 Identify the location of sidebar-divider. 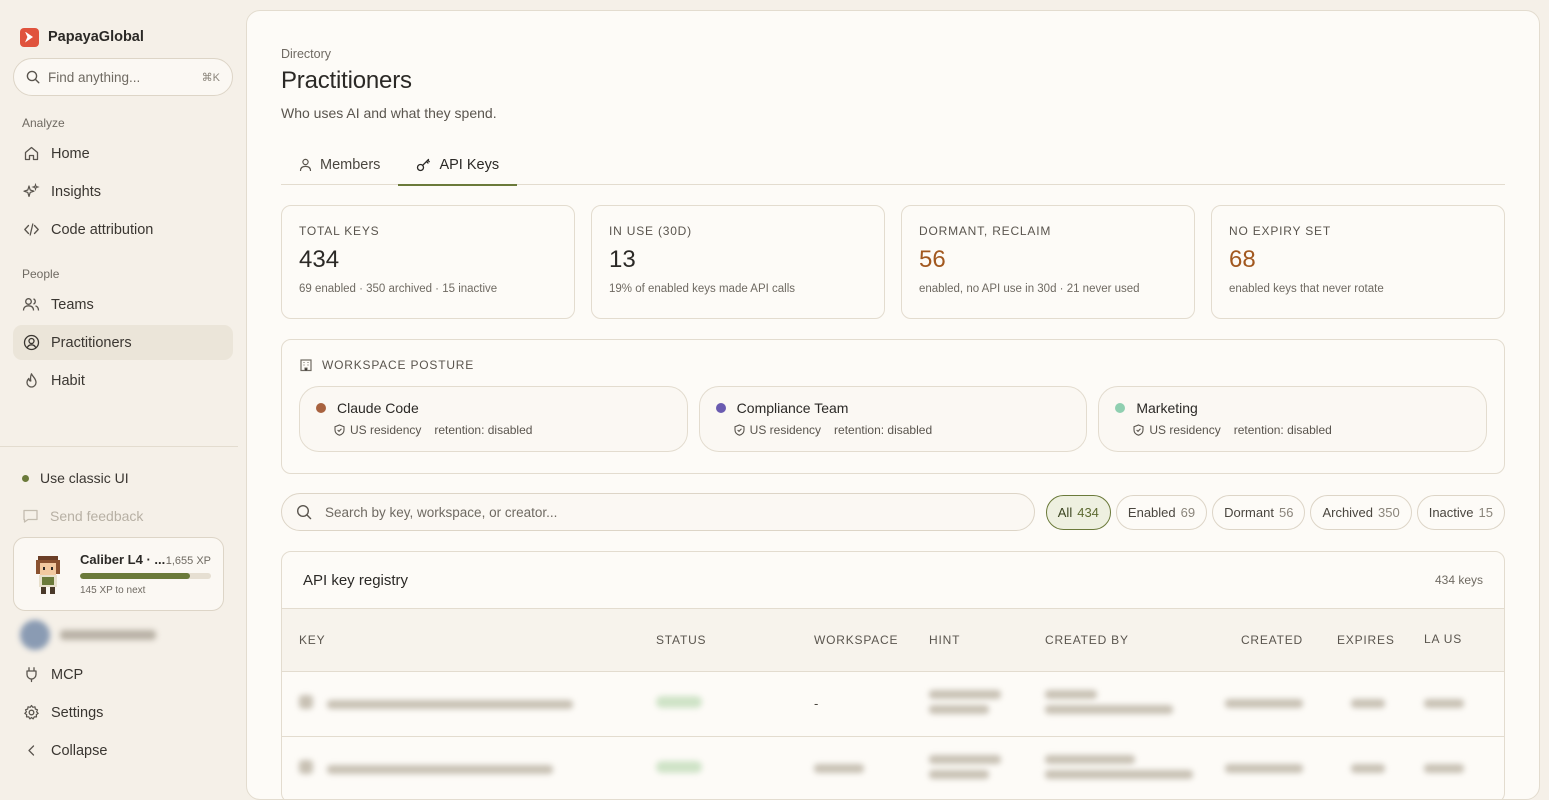
(119, 446).